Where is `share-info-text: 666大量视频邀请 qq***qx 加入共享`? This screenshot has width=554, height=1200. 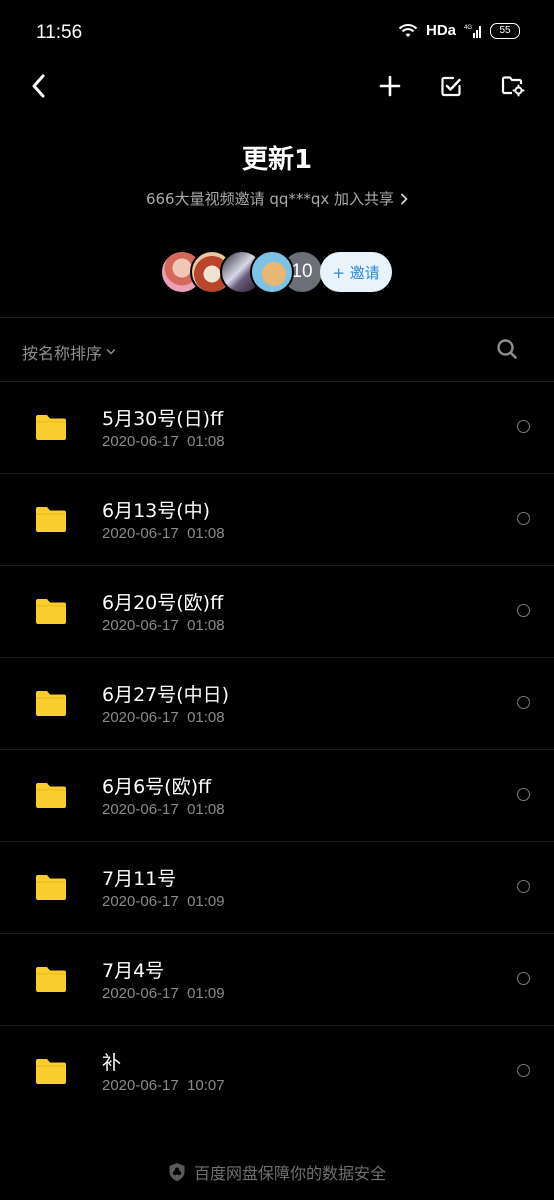 share-info-text: 666大量视频邀请 qq***qx 加入共享 is located at coordinates (270, 199).